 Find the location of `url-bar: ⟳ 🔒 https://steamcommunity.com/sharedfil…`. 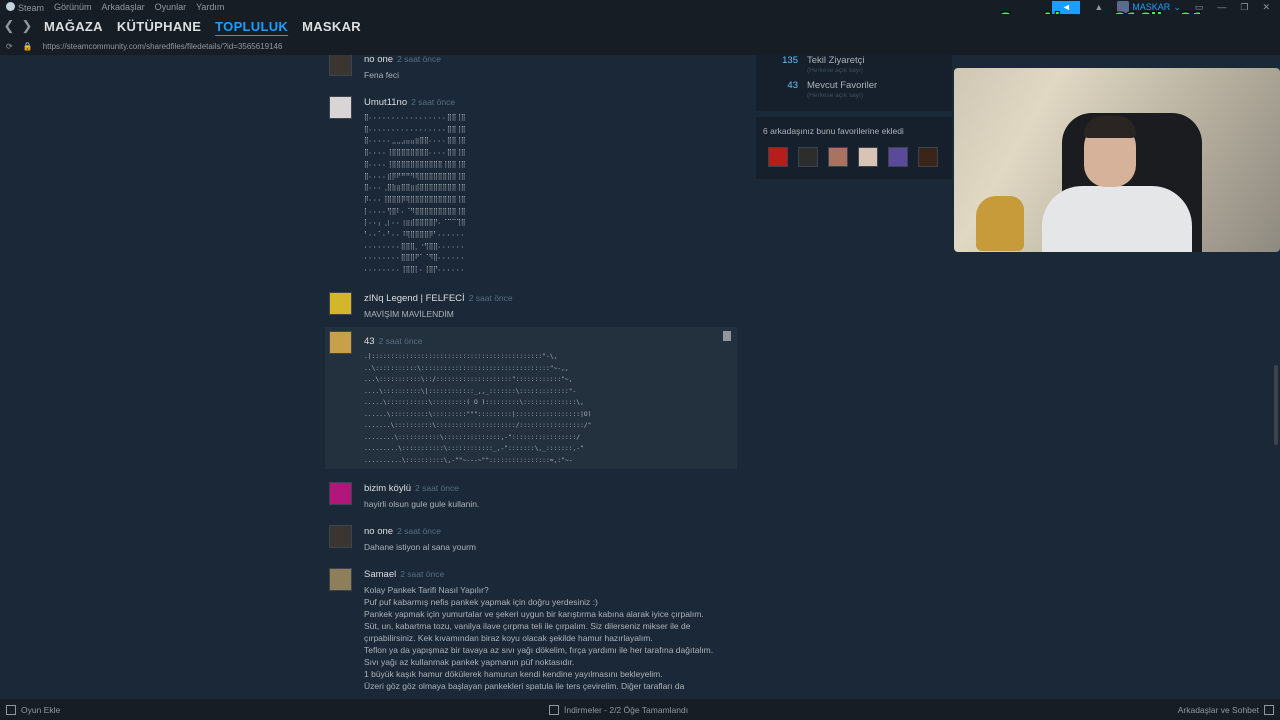

url-bar: ⟳ 🔒 https://steamcommunity.com/sharedfil… is located at coordinates (640, 46).